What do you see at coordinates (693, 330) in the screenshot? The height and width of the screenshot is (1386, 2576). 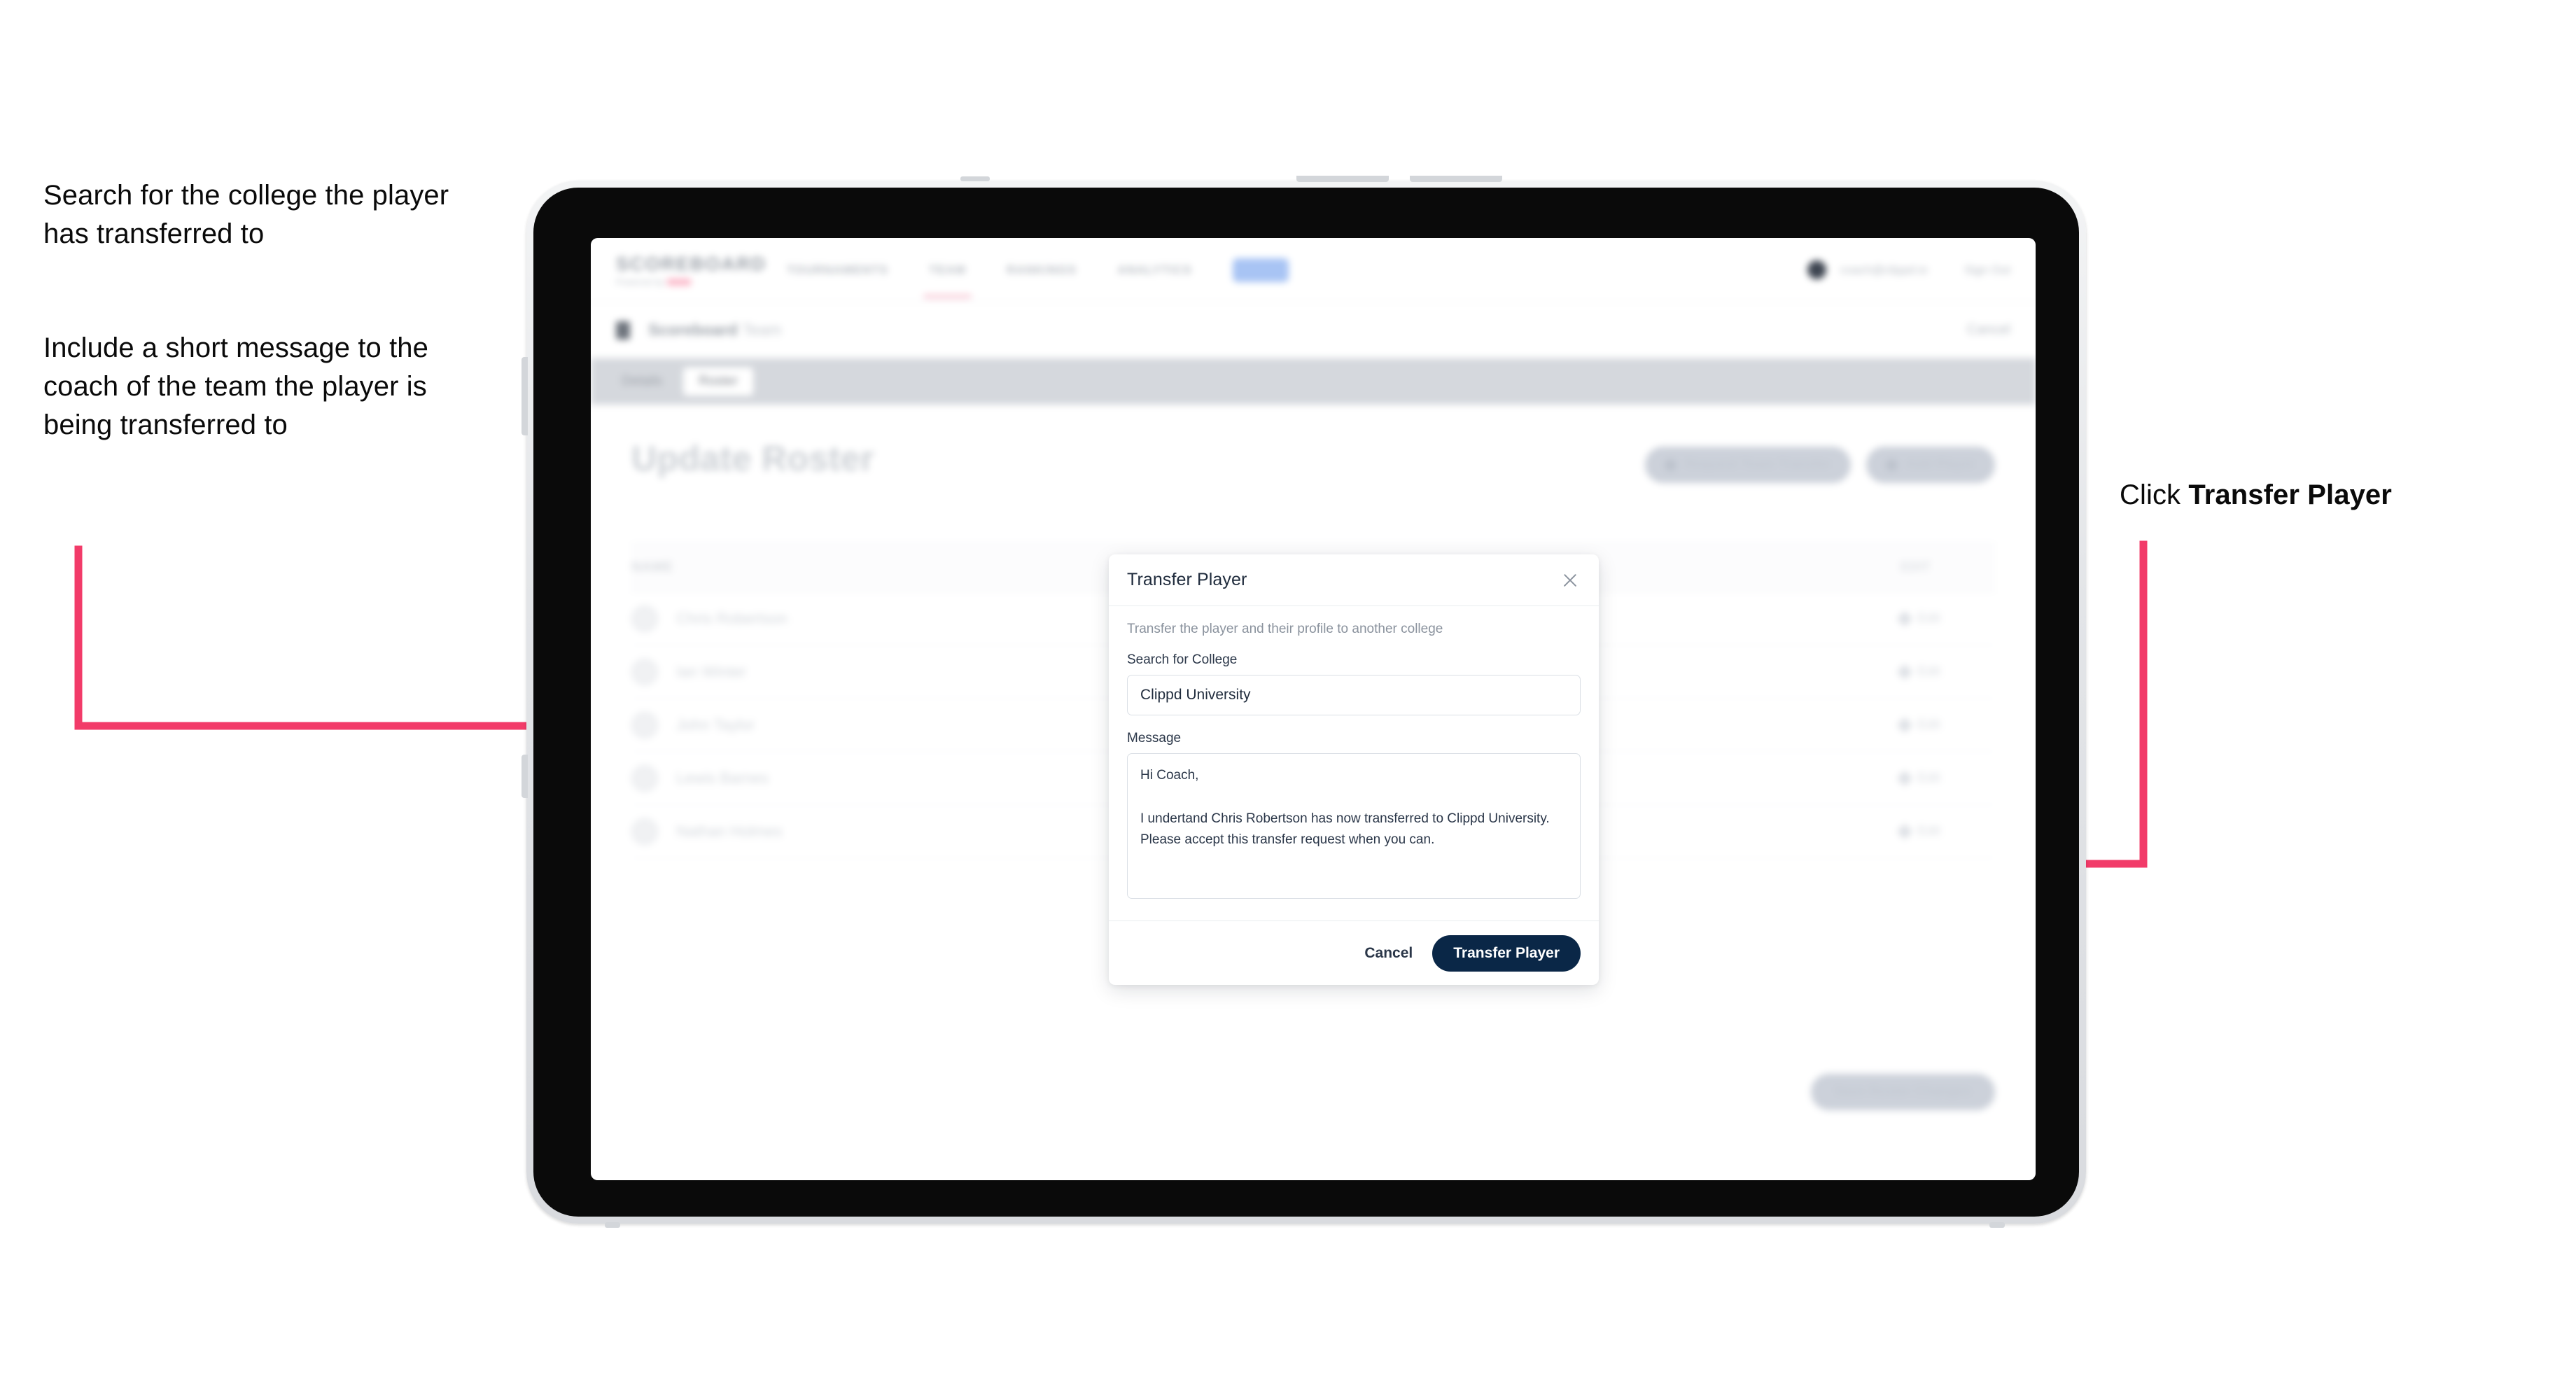 I see `breadcrumb-team: Scoreboard` at bounding box center [693, 330].